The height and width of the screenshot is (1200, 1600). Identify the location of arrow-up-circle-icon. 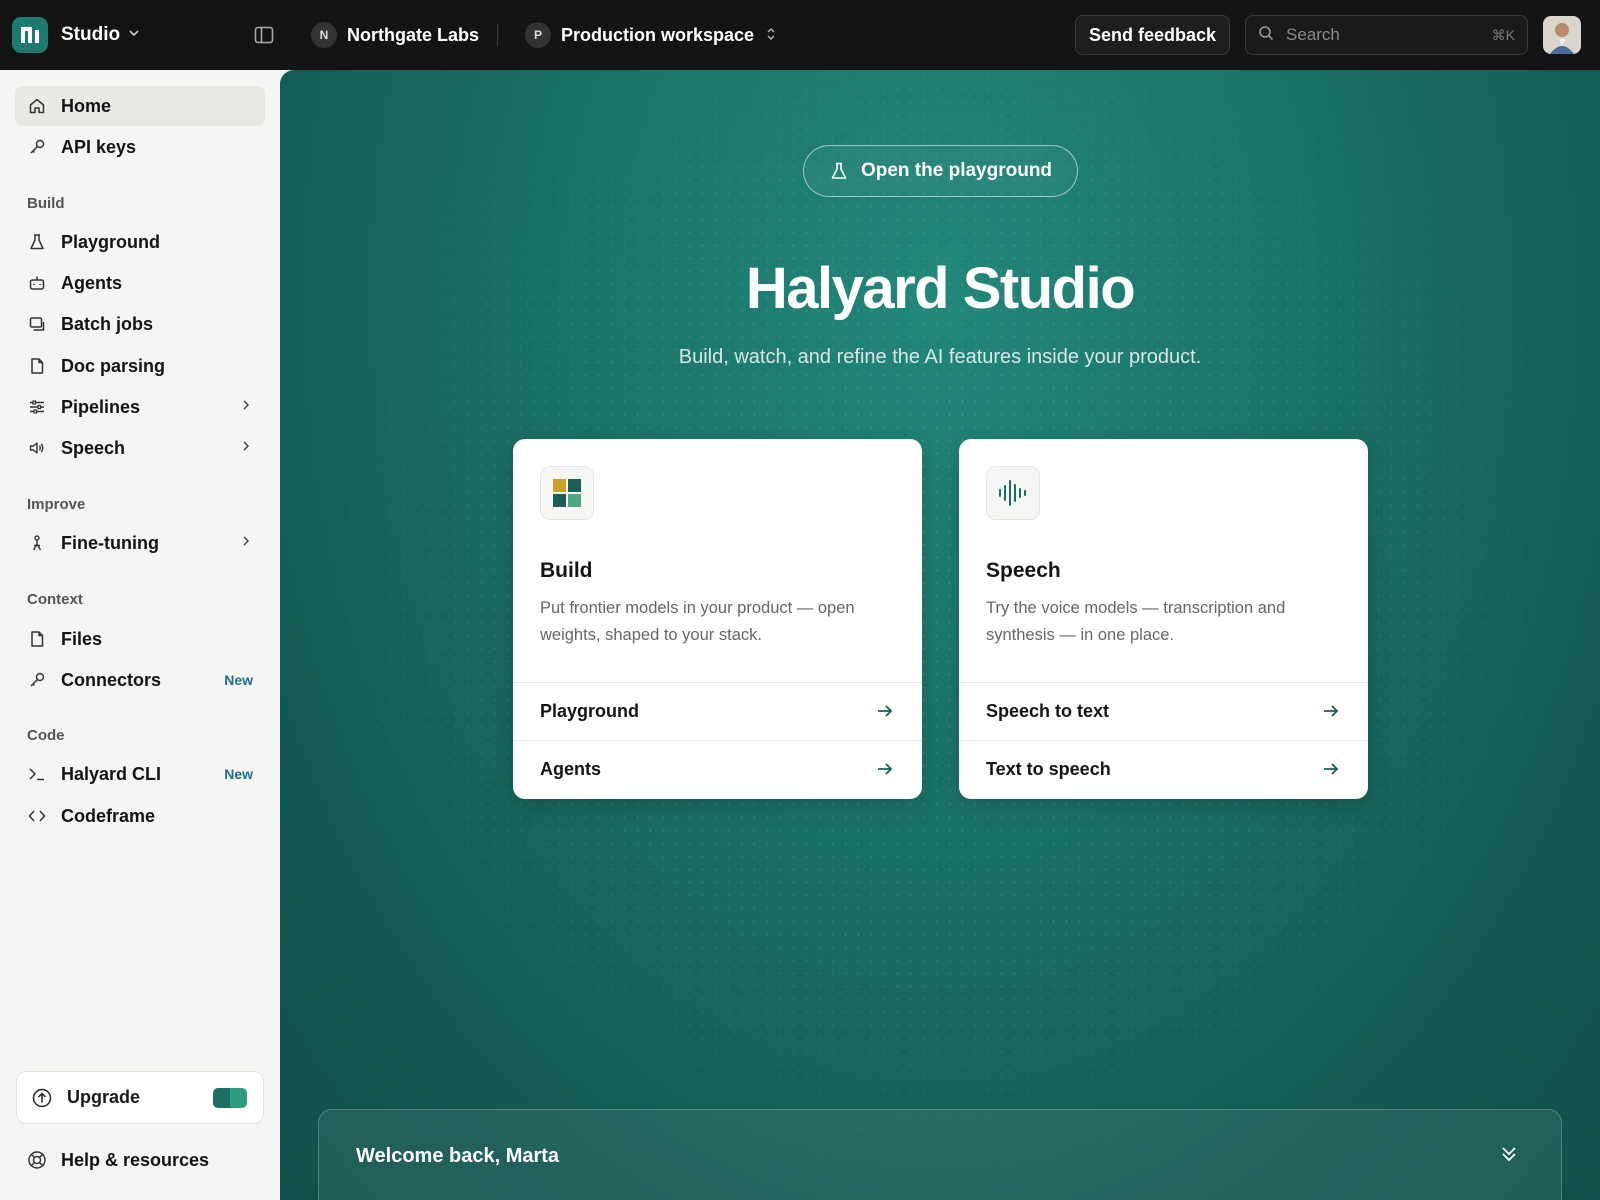
(42, 1098).